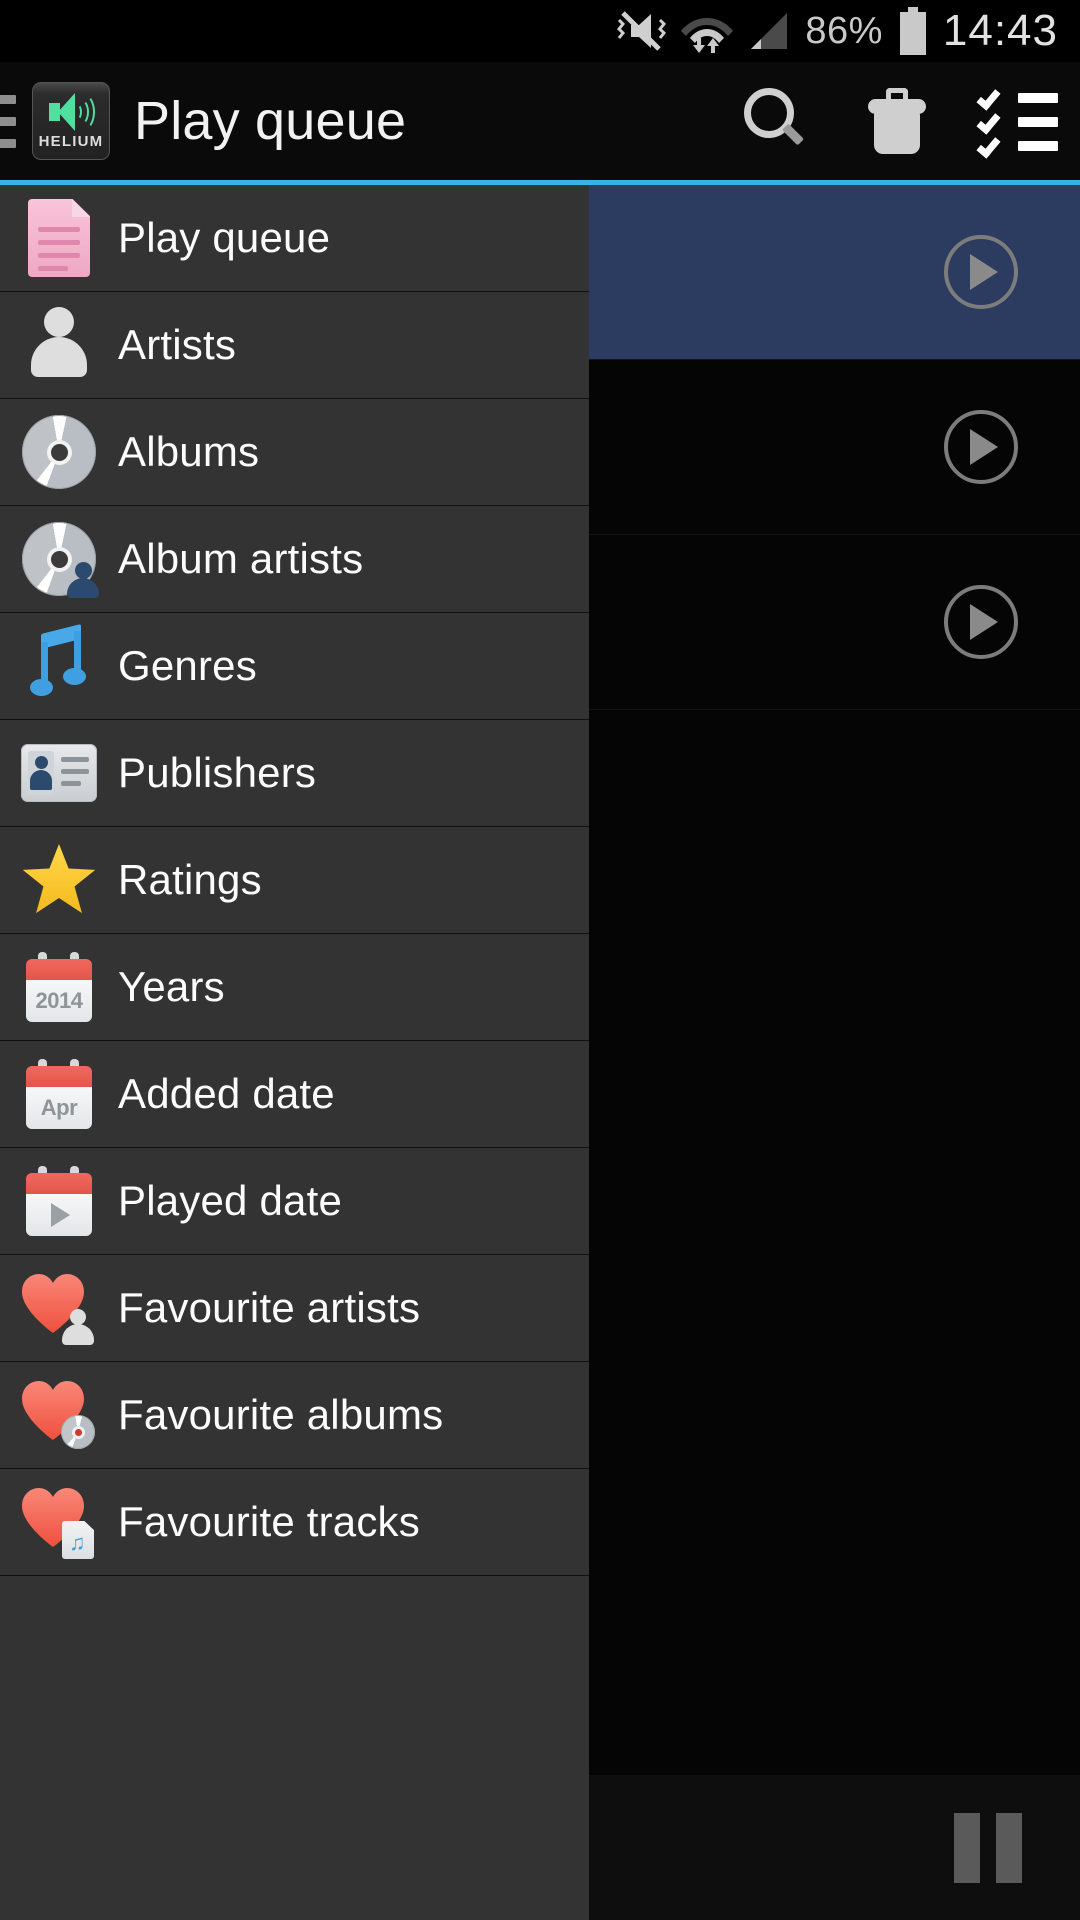  I want to click on delete-button, so click(897, 121).